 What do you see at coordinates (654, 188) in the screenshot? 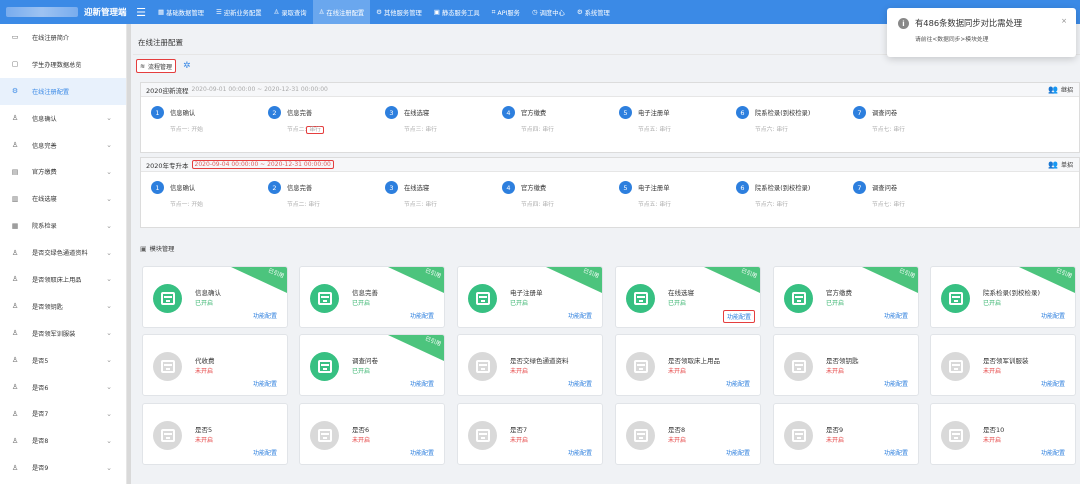
I see `step-name: 电子注册单` at bounding box center [654, 188].